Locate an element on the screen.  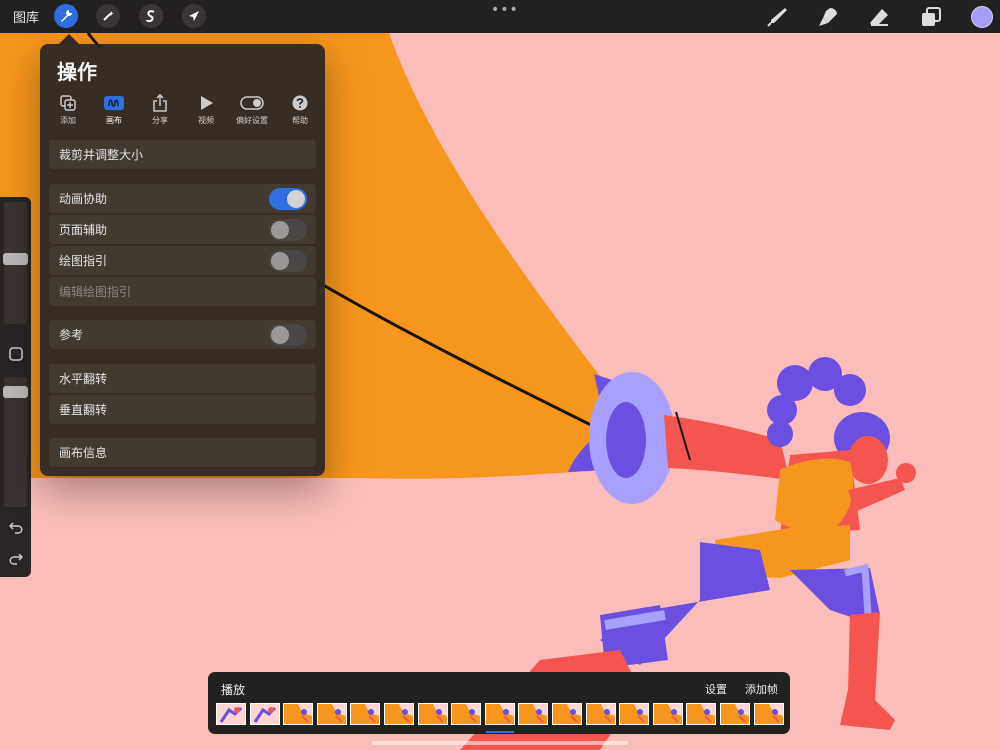
brush-icon is located at coordinates (777, 17).